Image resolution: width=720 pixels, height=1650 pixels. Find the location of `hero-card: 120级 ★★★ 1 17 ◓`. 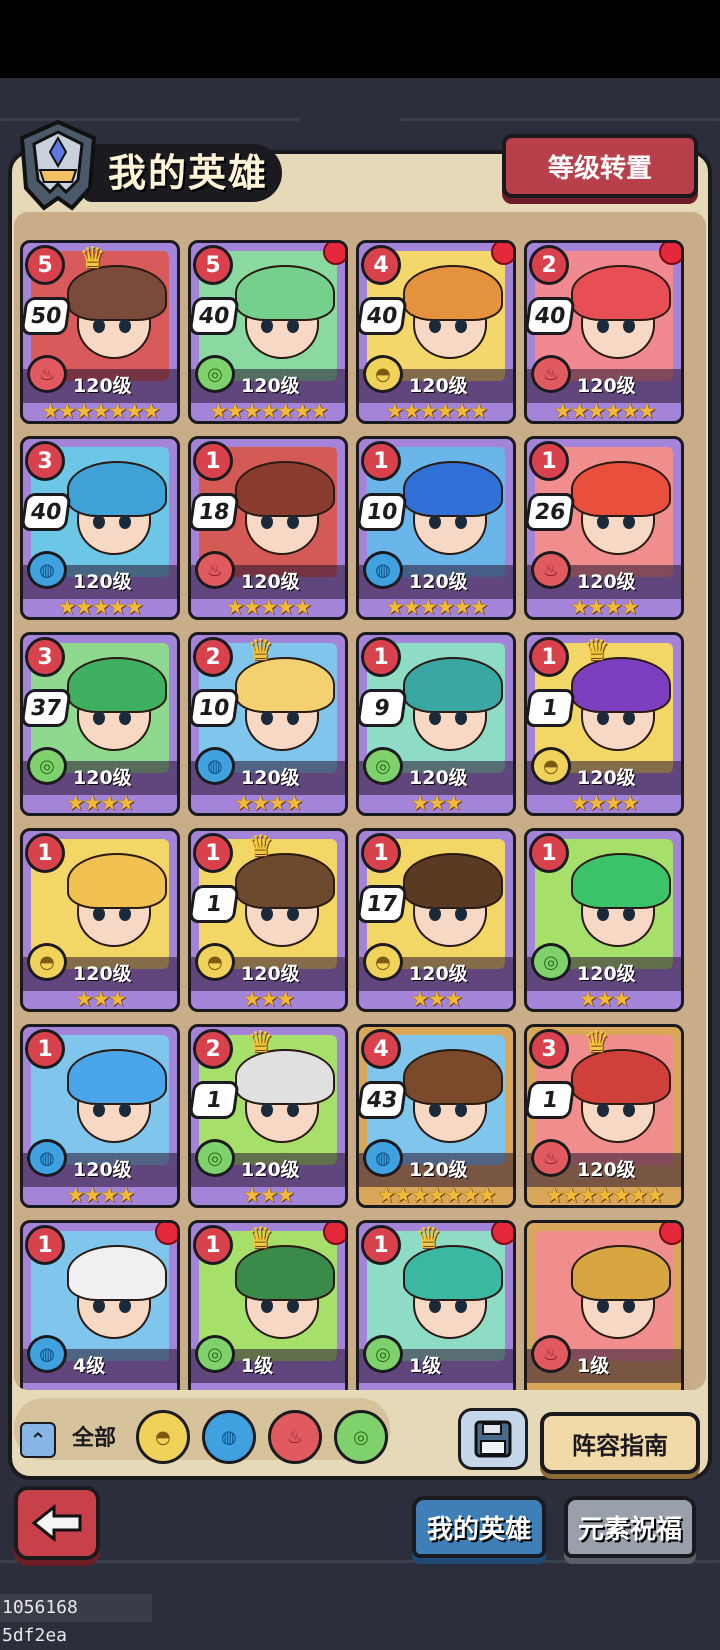

hero-card: 120级 ★★★ 1 17 ◓ is located at coordinates (436, 920).